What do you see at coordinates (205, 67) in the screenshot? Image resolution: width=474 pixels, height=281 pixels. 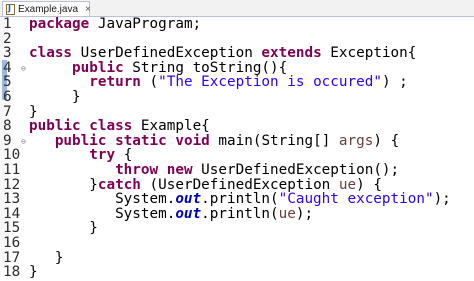 I see `code-token: String toString(){` at bounding box center [205, 67].